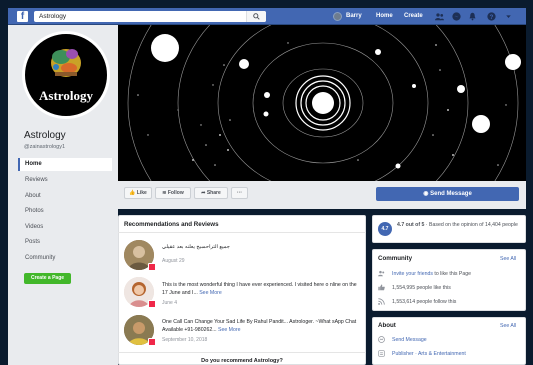  Describe the element at coordinates (66, 95) in the screenshot. I see `avatar-logo-text: Astrology` at that location.